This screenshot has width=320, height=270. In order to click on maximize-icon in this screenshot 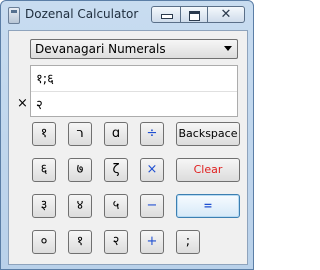, I will do `click(194, 14)`.